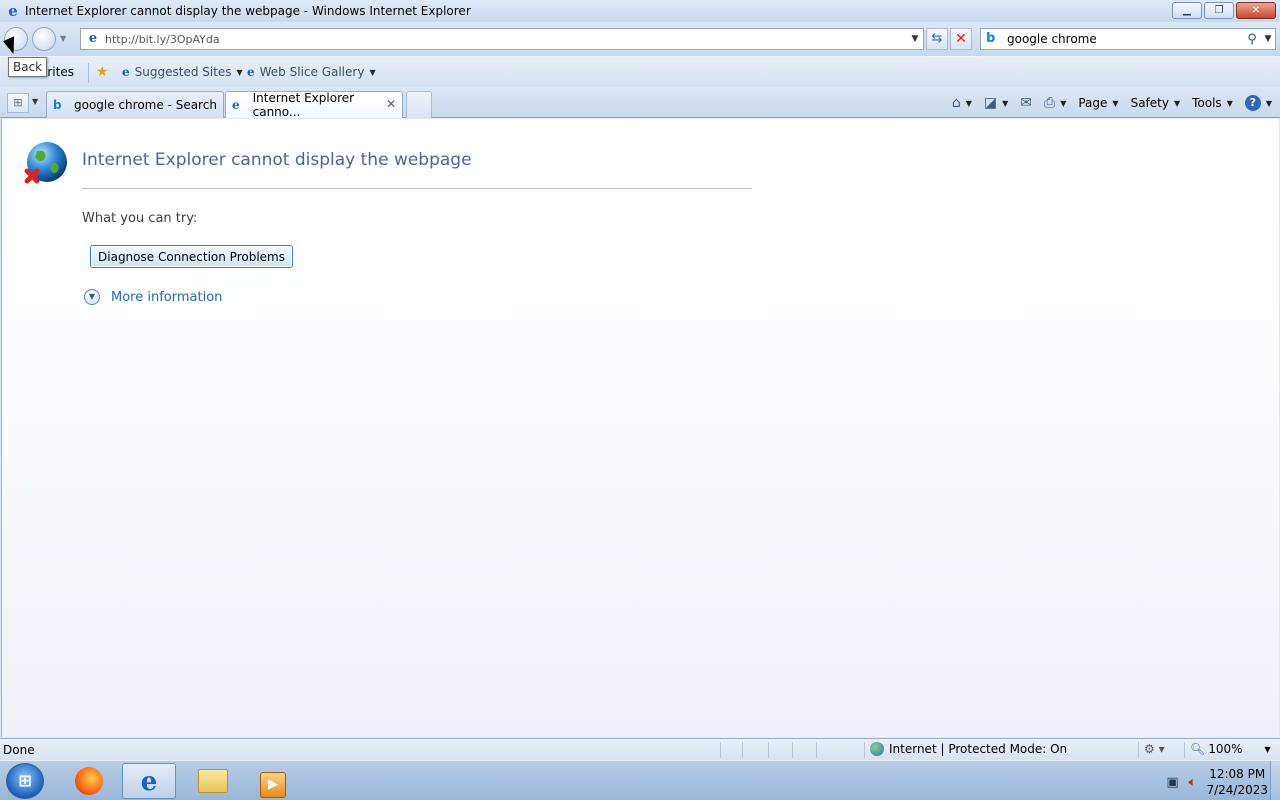 This screenshot has height=800, width=1280. Describe the element at coordinates (1237, 790) in the screenshot. I see `clock-date: 7/24/2023` at that location.